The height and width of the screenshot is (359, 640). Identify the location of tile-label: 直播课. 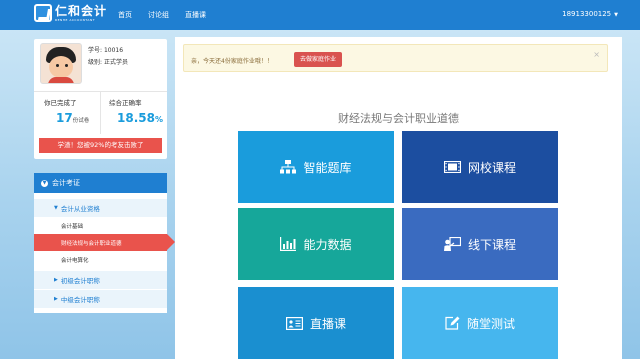
(327, 323).